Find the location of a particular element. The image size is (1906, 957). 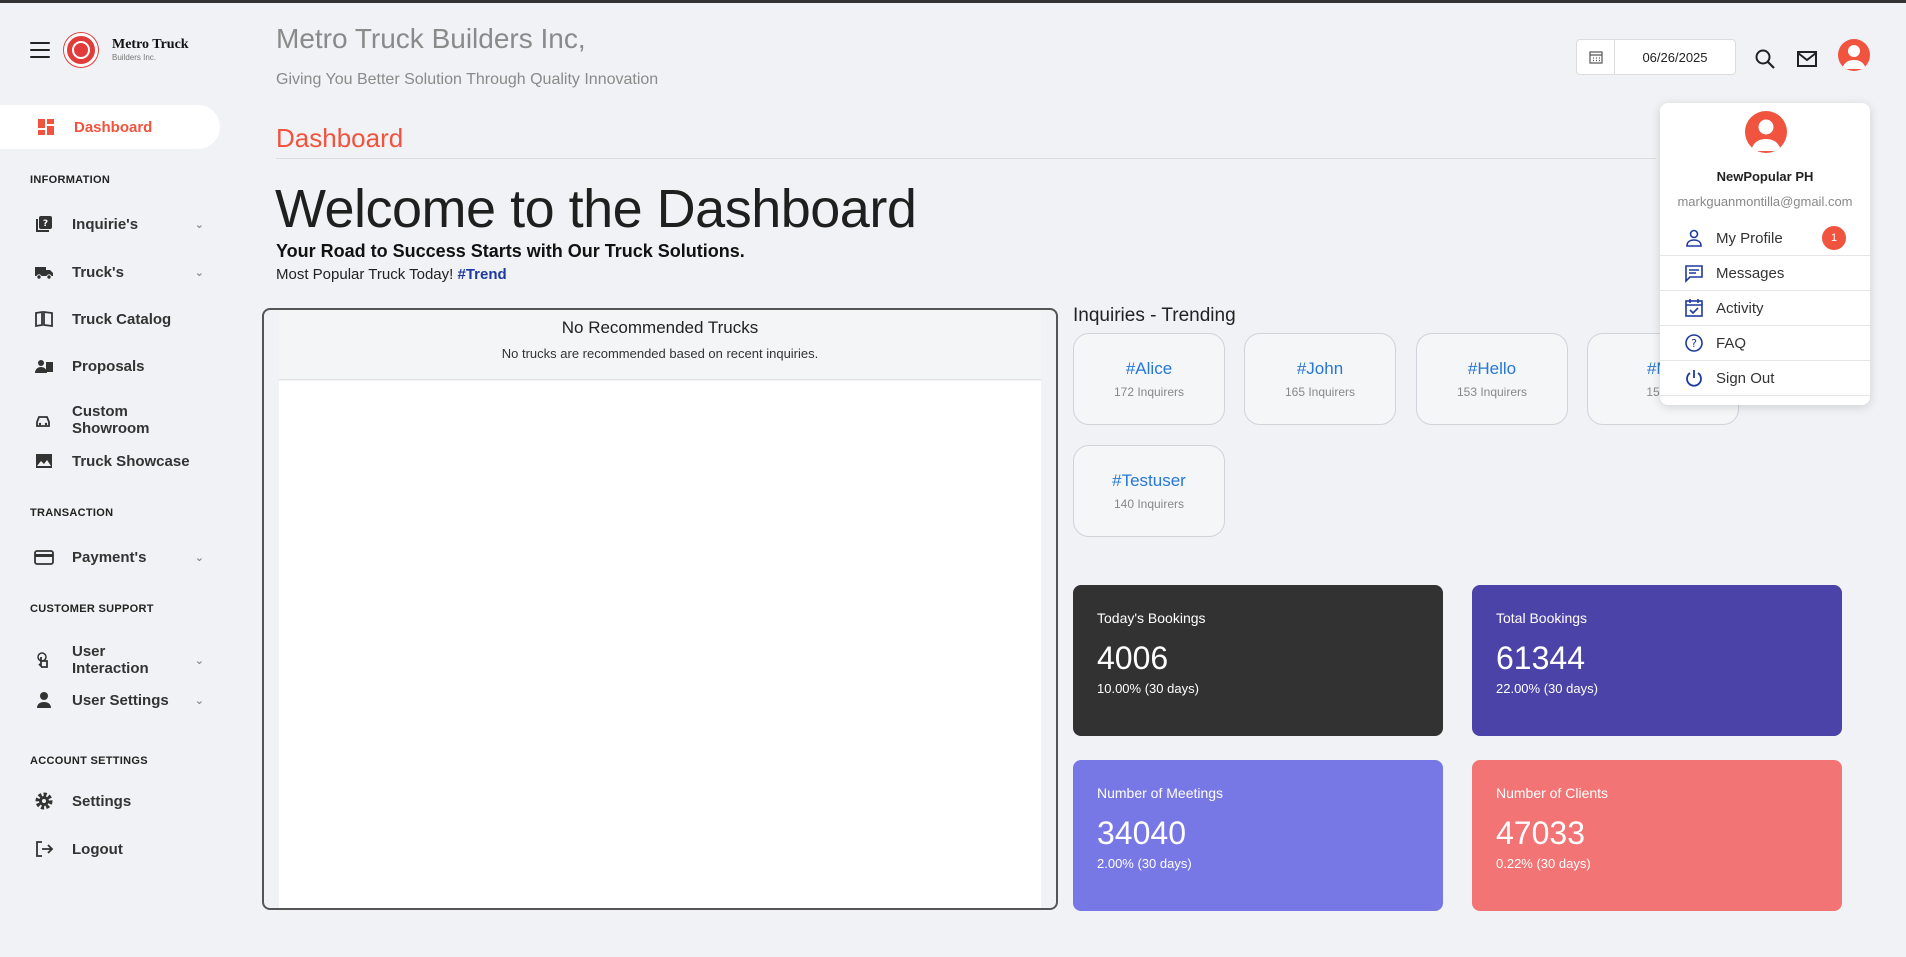

sidebar-item-inquiries: ? Inquirie's ⌄ is located at coordinates (119, 224).